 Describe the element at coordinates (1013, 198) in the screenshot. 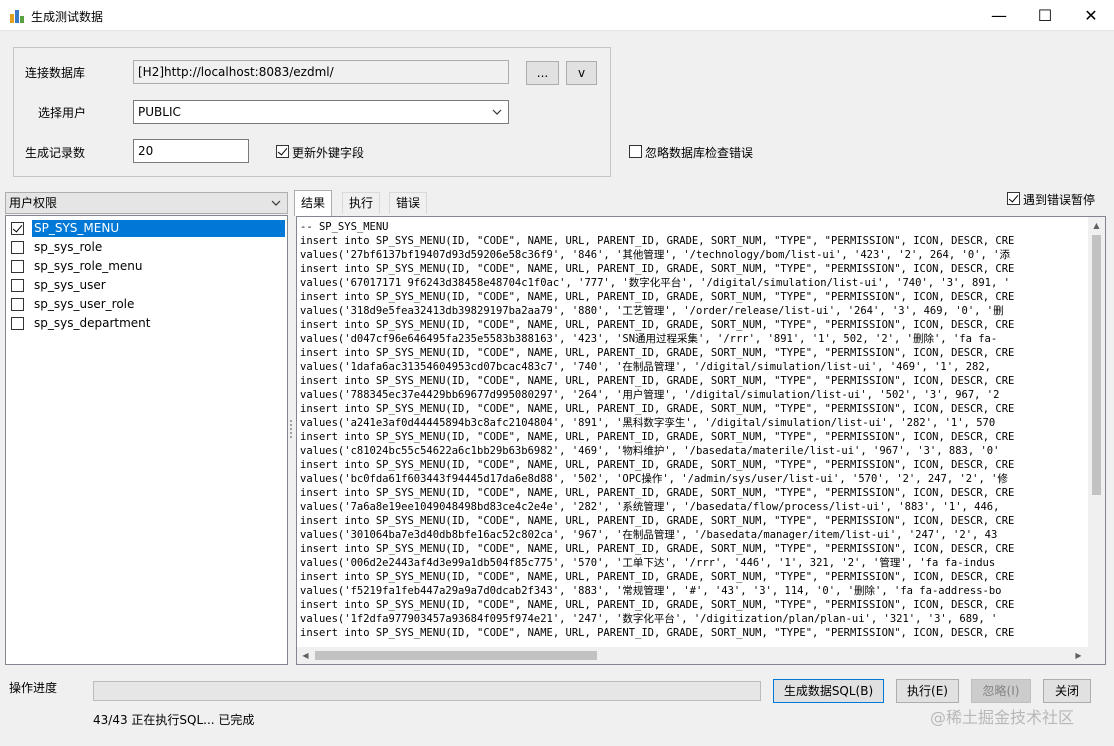

I see `pause-on-error-checkbox` at that location.